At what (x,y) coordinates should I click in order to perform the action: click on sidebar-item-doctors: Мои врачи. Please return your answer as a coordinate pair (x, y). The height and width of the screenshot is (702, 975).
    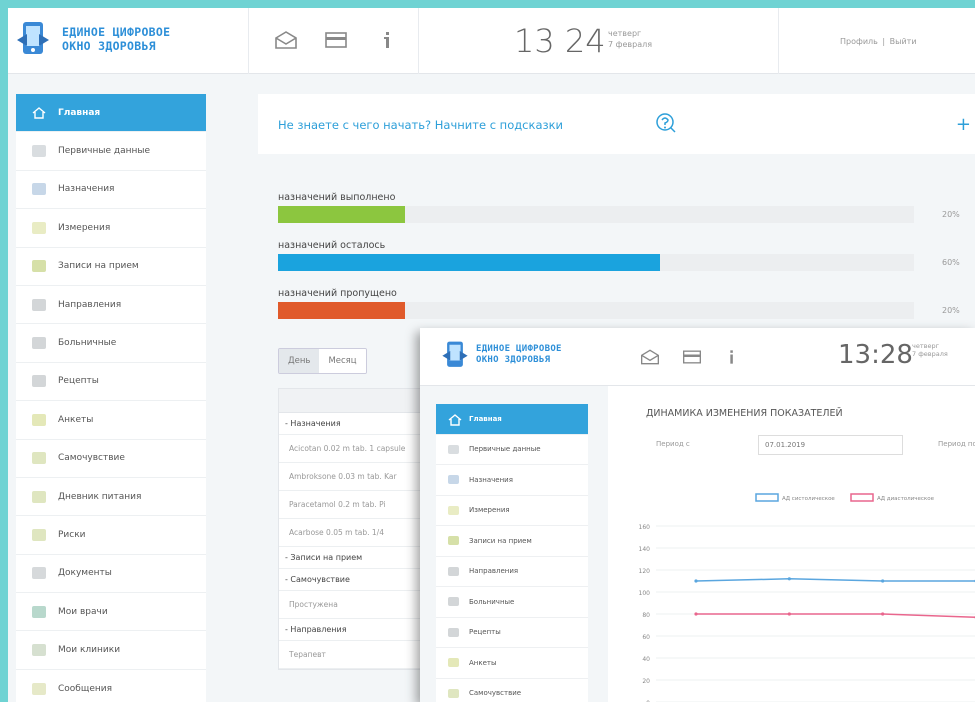
    Looking at the image, I should click on (111, 612).